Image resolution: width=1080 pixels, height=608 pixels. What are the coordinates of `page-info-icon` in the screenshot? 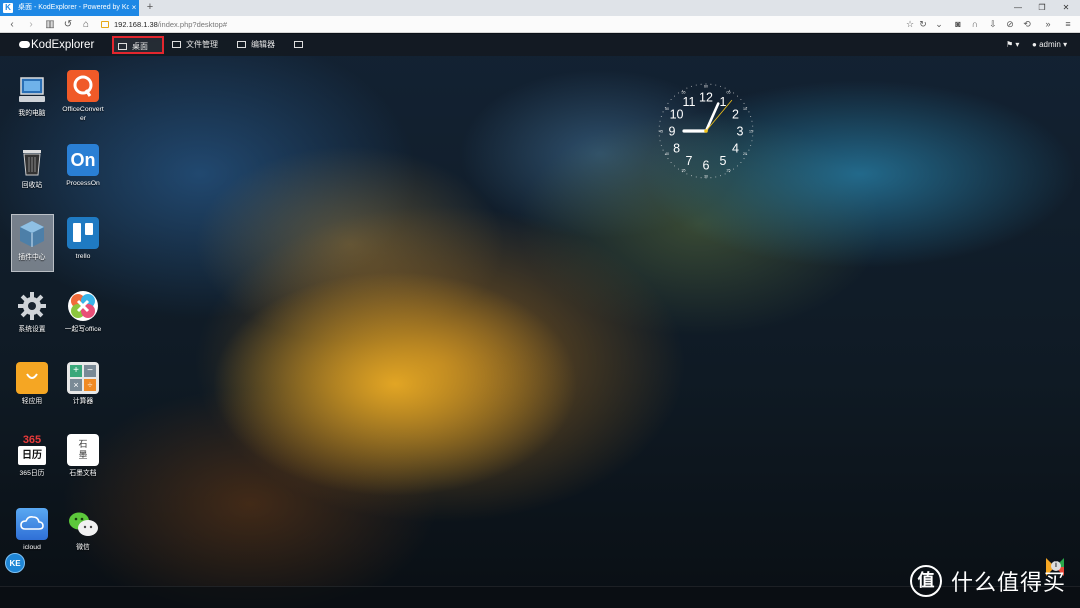 It's located at (105, 24).